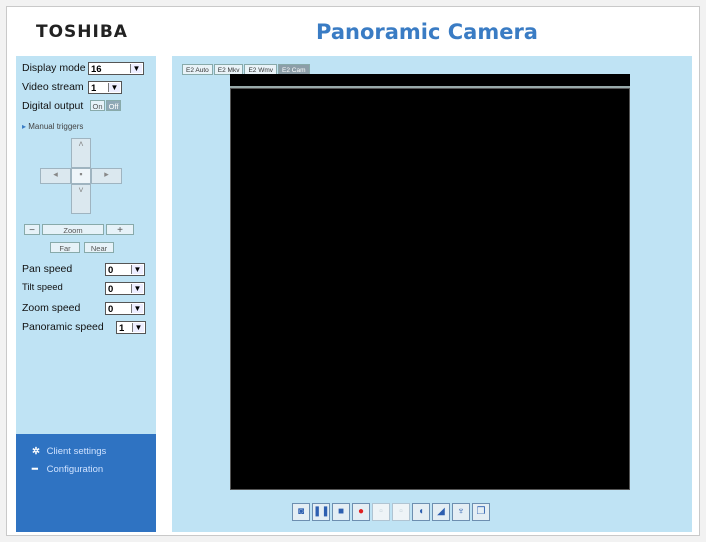  Describe the element at coordinates (125, 288) in the screenshot. I see `tilt-speed-select: 0 ▼` at that location.